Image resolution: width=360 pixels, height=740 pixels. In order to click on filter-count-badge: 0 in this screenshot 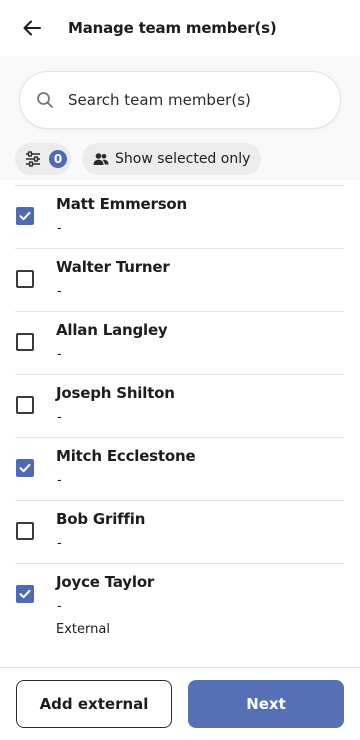, I will do `click(58, 159)`.